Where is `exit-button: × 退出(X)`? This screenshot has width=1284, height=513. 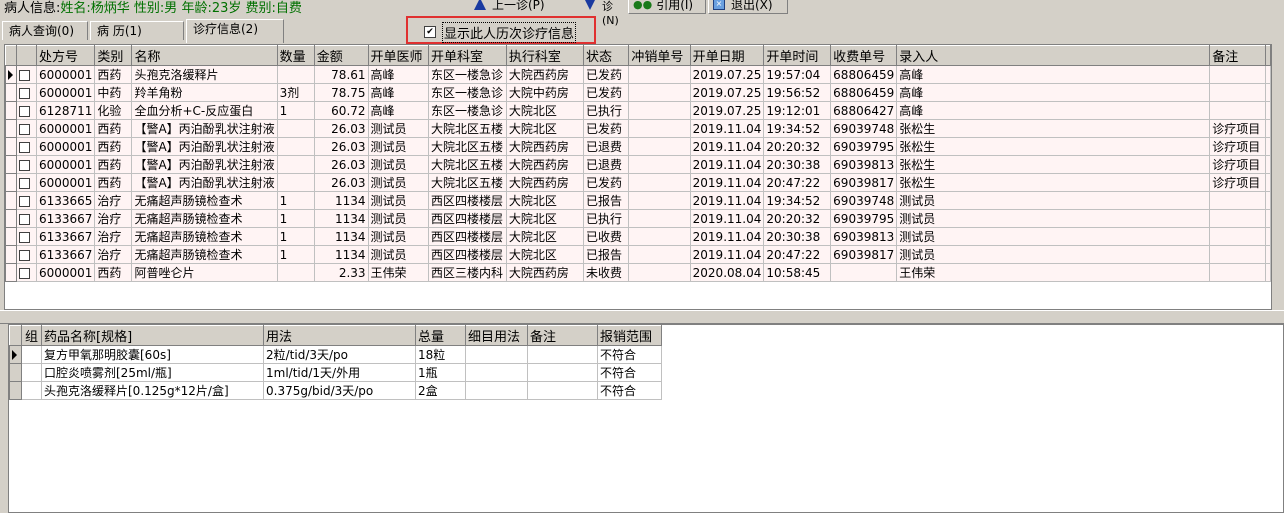 exit-button: × 退出(X) is located at coordinates (748, 7).